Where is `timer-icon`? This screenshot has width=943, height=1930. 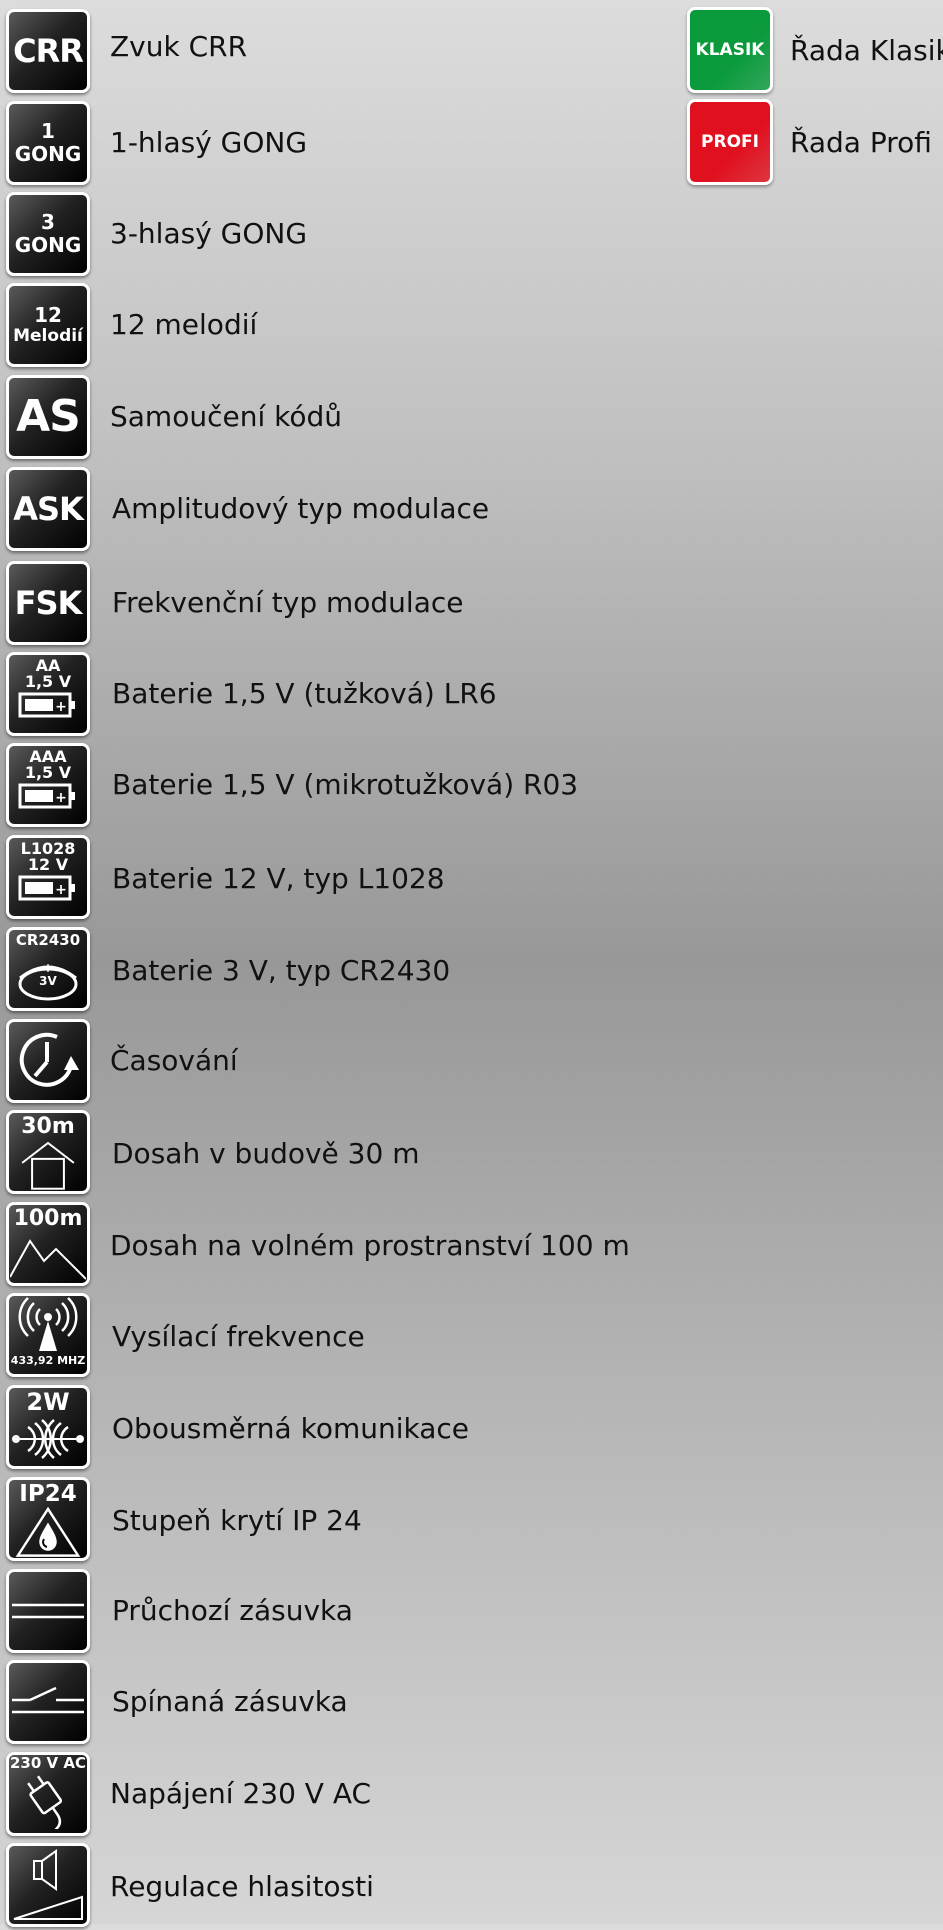
timer-icon is located at coordinates (49, 1059).